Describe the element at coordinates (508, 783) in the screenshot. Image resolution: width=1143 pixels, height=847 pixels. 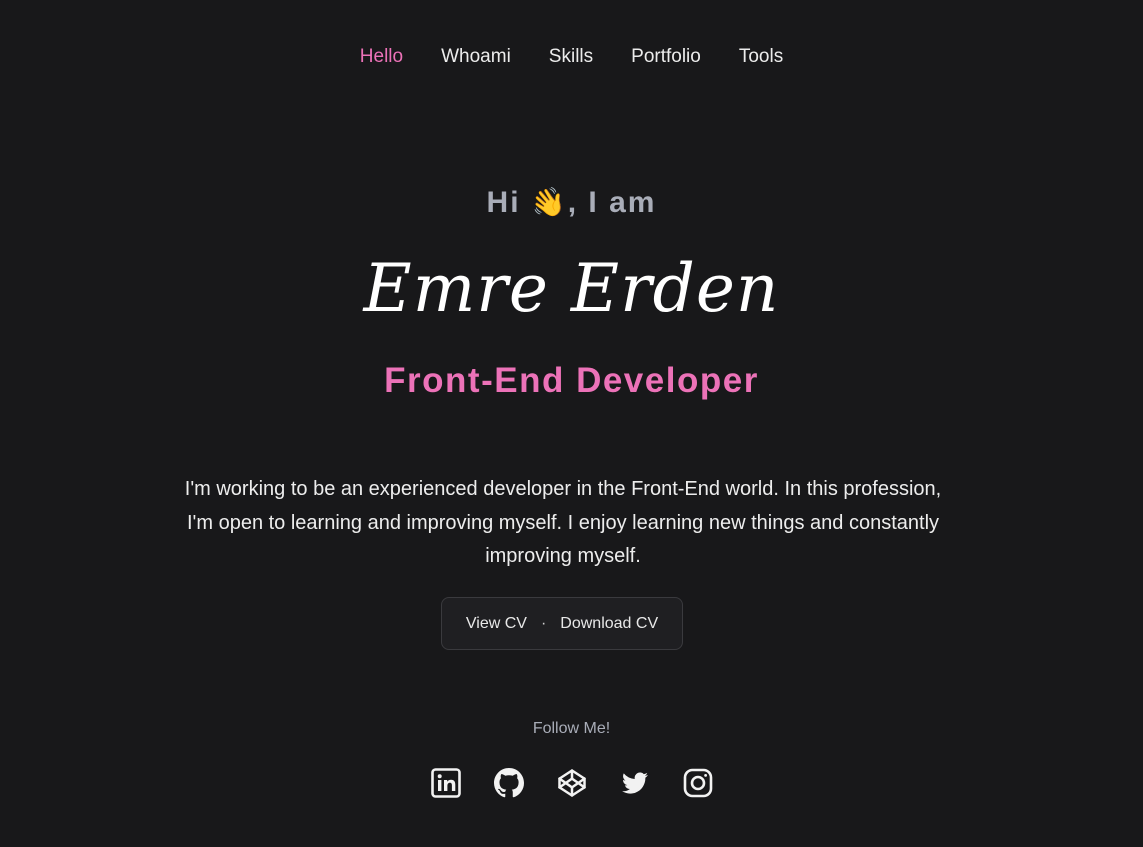
I see `github-icon` at that location.